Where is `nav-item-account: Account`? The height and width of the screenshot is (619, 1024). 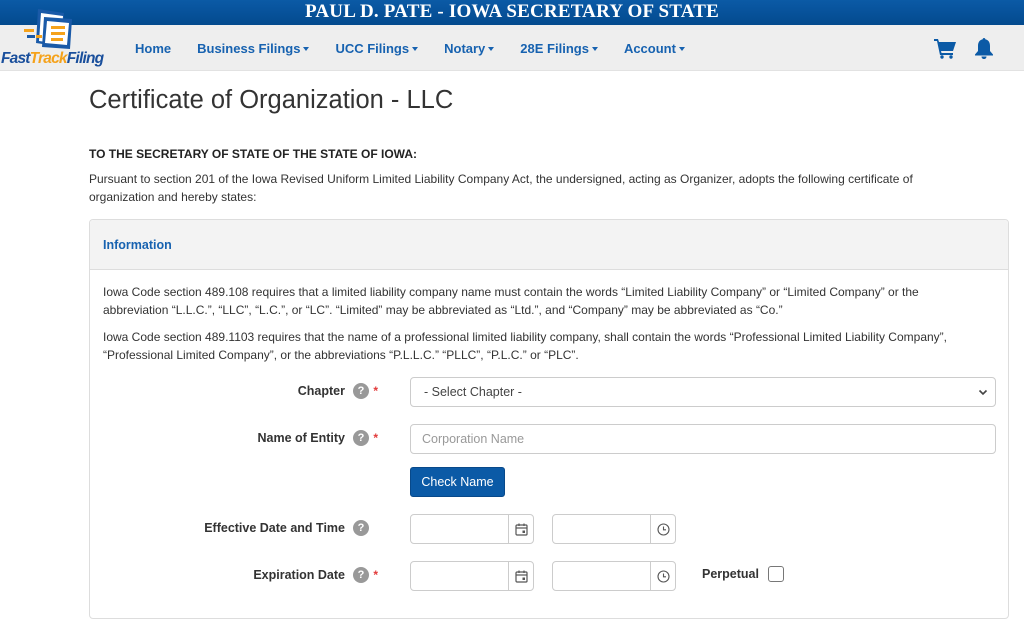
nav-item-account: Account is located at coordinates (654, 48).